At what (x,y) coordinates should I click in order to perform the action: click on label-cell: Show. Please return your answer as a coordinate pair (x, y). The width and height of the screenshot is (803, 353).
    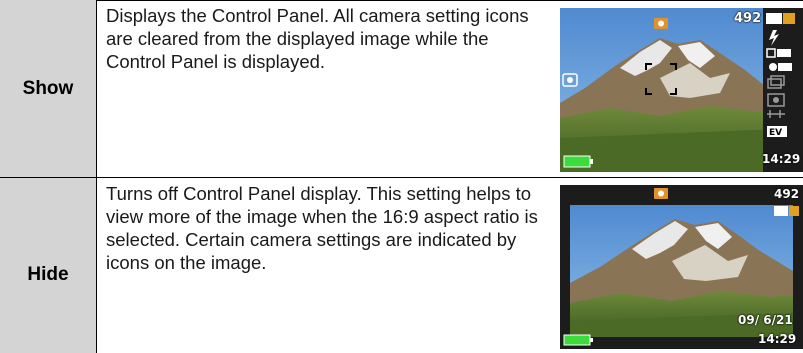
    Looking at the image, I should click on (48, 88).